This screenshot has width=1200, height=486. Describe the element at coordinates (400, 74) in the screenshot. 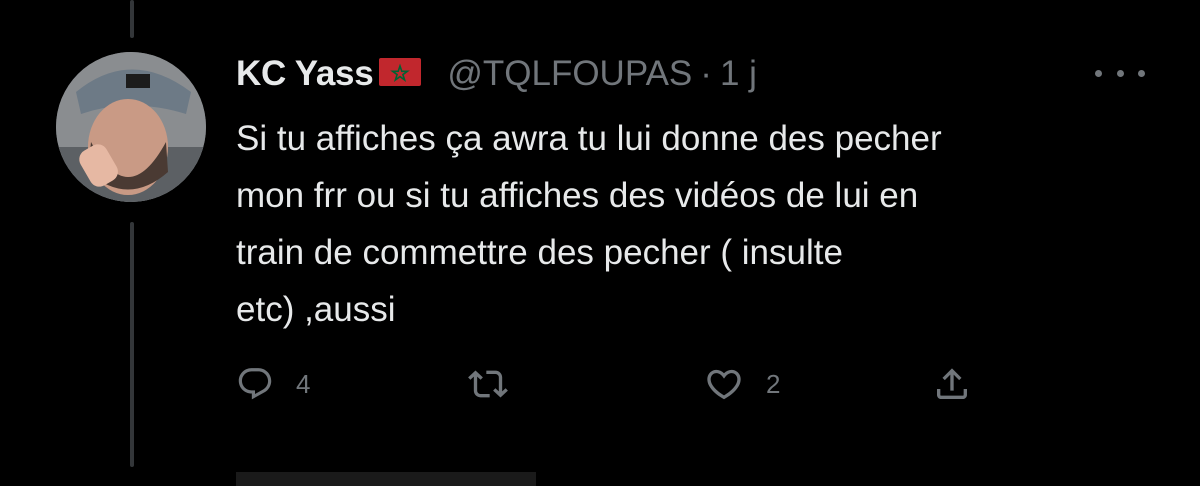

I see `morocco-flag-icon` at that location.